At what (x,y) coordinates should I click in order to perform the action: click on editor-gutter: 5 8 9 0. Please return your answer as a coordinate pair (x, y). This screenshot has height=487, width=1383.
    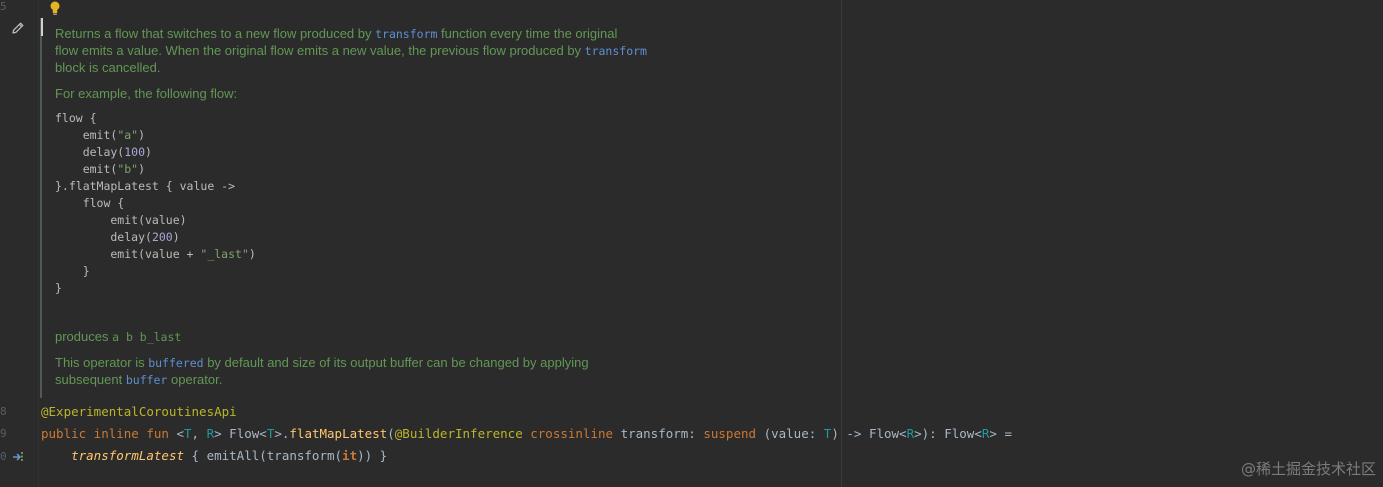
    Looking at the image, I should click on (19, 243).